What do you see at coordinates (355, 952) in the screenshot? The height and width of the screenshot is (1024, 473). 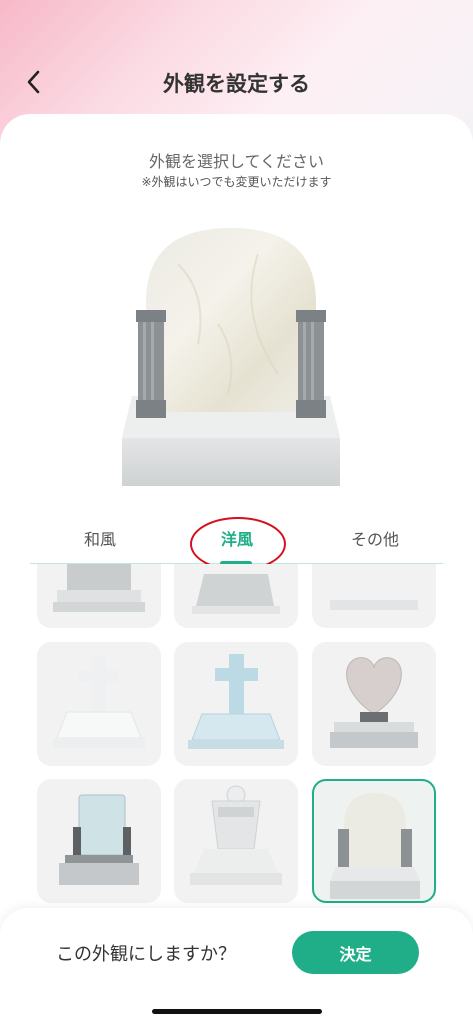 I see `decide-button: 決定` at bounding box center [355, 952].